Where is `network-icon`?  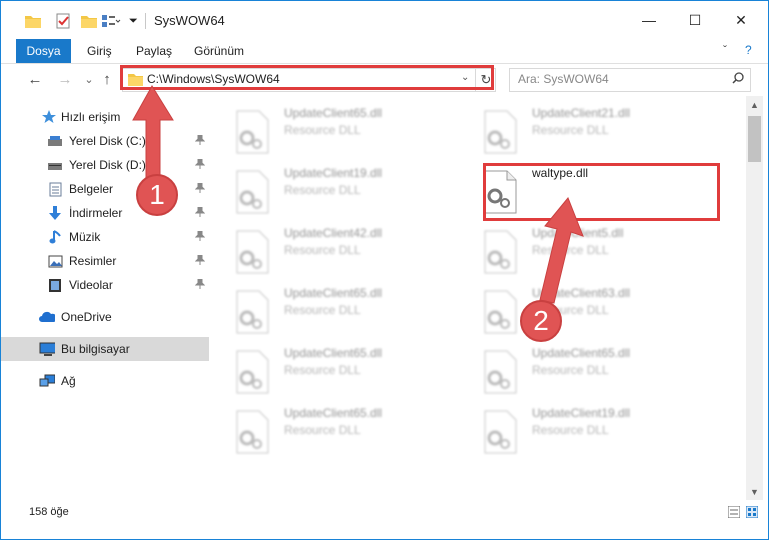 network-icon is located at coordinates (47, 381).